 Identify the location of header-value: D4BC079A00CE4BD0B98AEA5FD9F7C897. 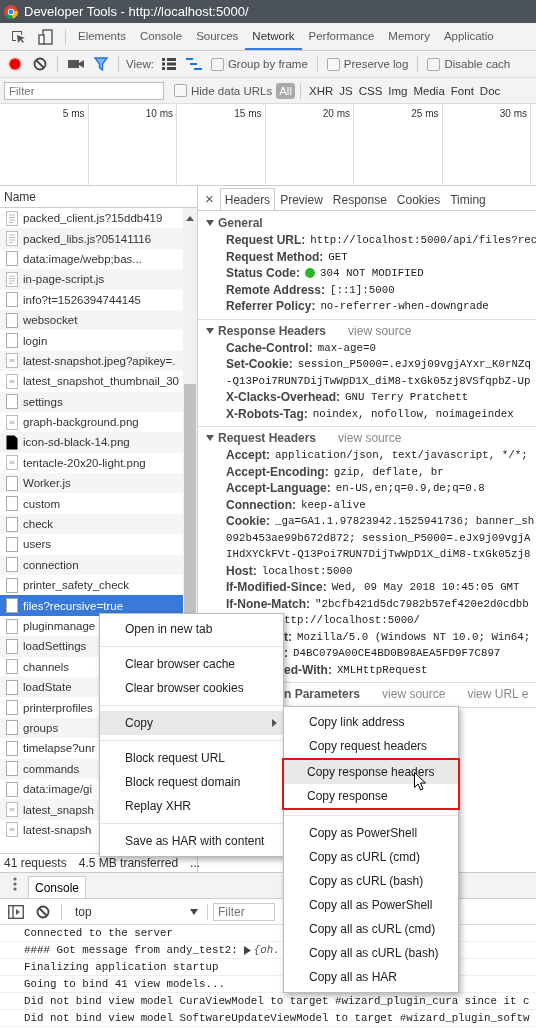
(397, 653).